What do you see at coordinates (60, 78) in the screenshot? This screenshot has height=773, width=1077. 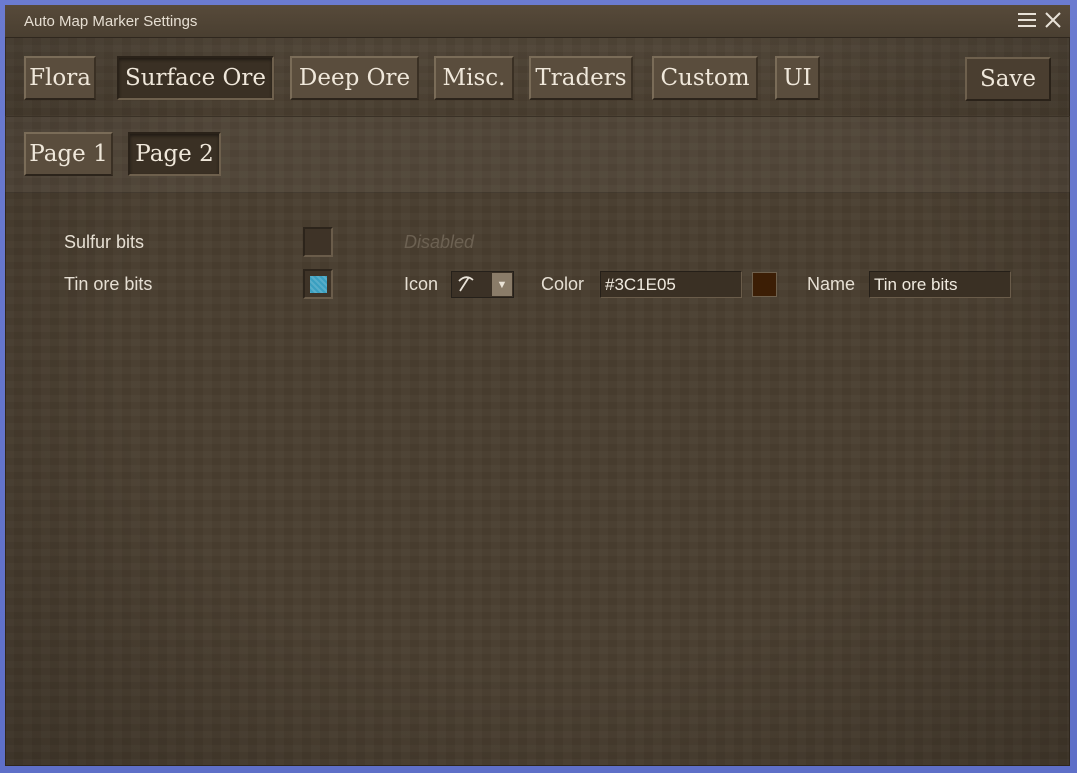 I see `tab-flora: Flora` at bounding box center [60, 78].